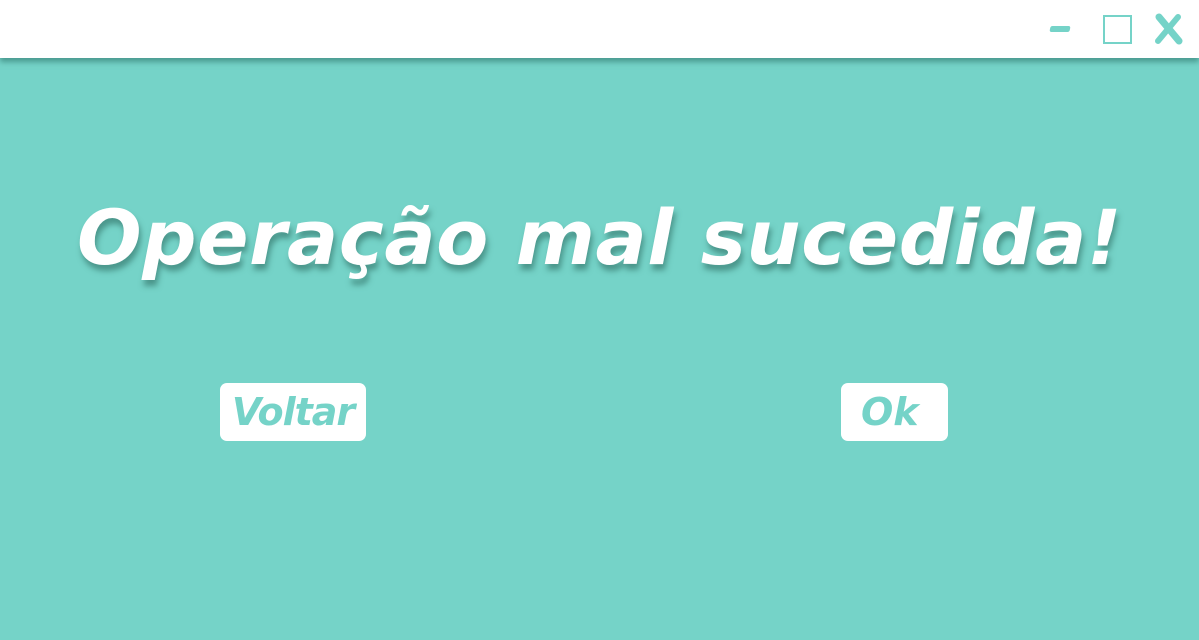  I want to click on maximize-button, so click(1117, 29).